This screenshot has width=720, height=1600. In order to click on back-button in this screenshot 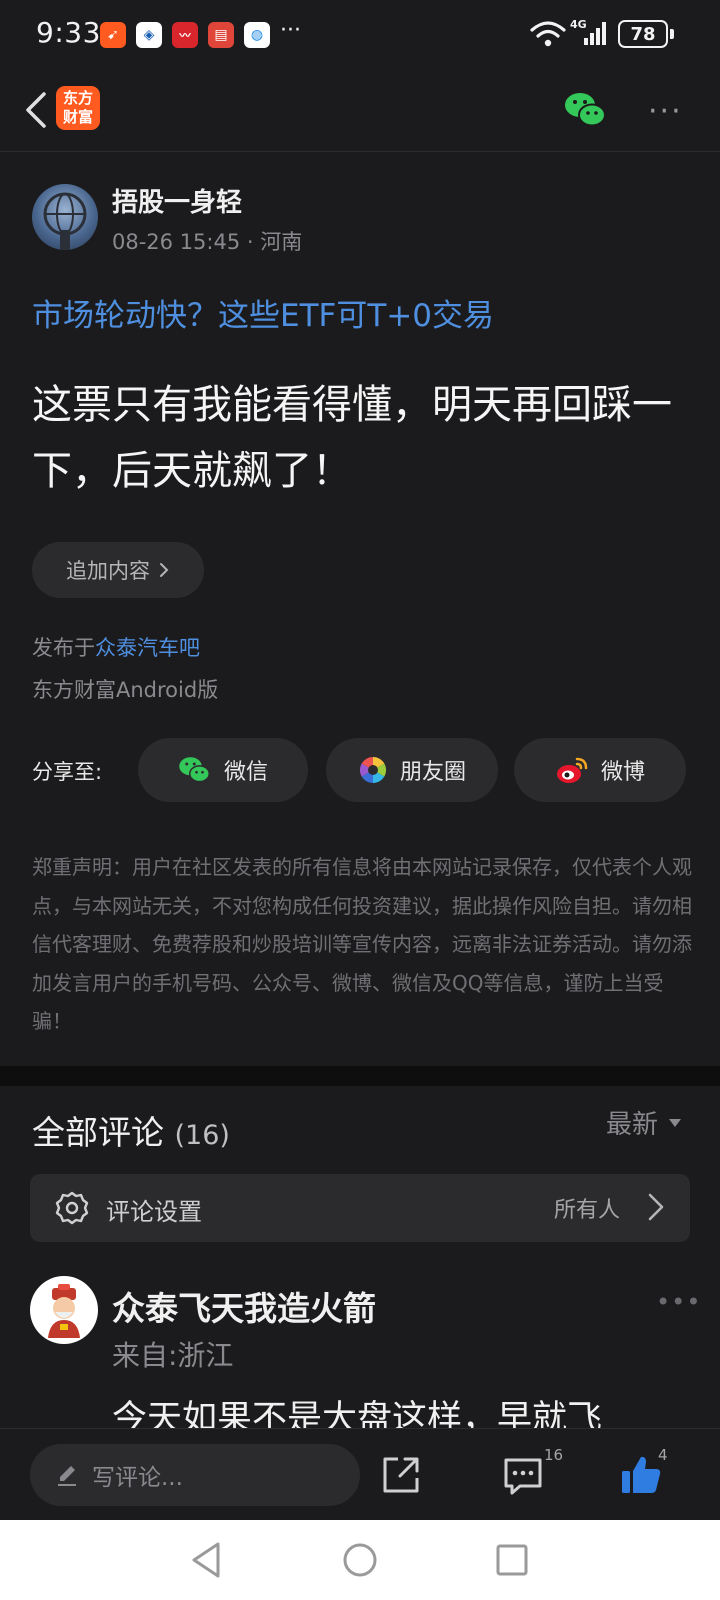, I will do `click(36, 110)`.